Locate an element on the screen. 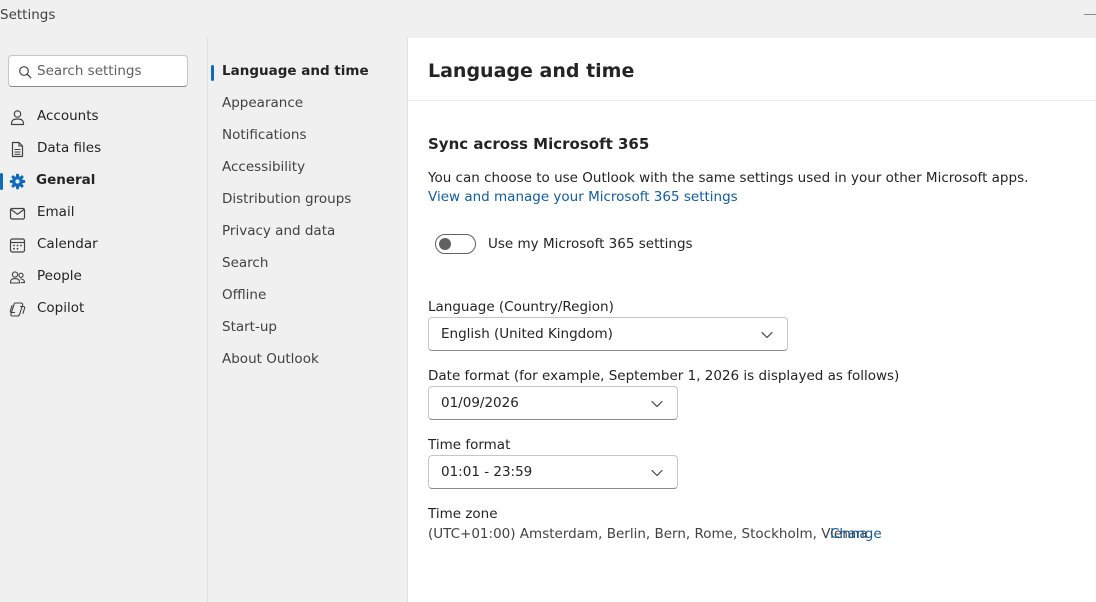 Image resolution: width=1096 pixels, height=602 pixels. sub-nav-offline: Offline is located at coordinates (307, 296).